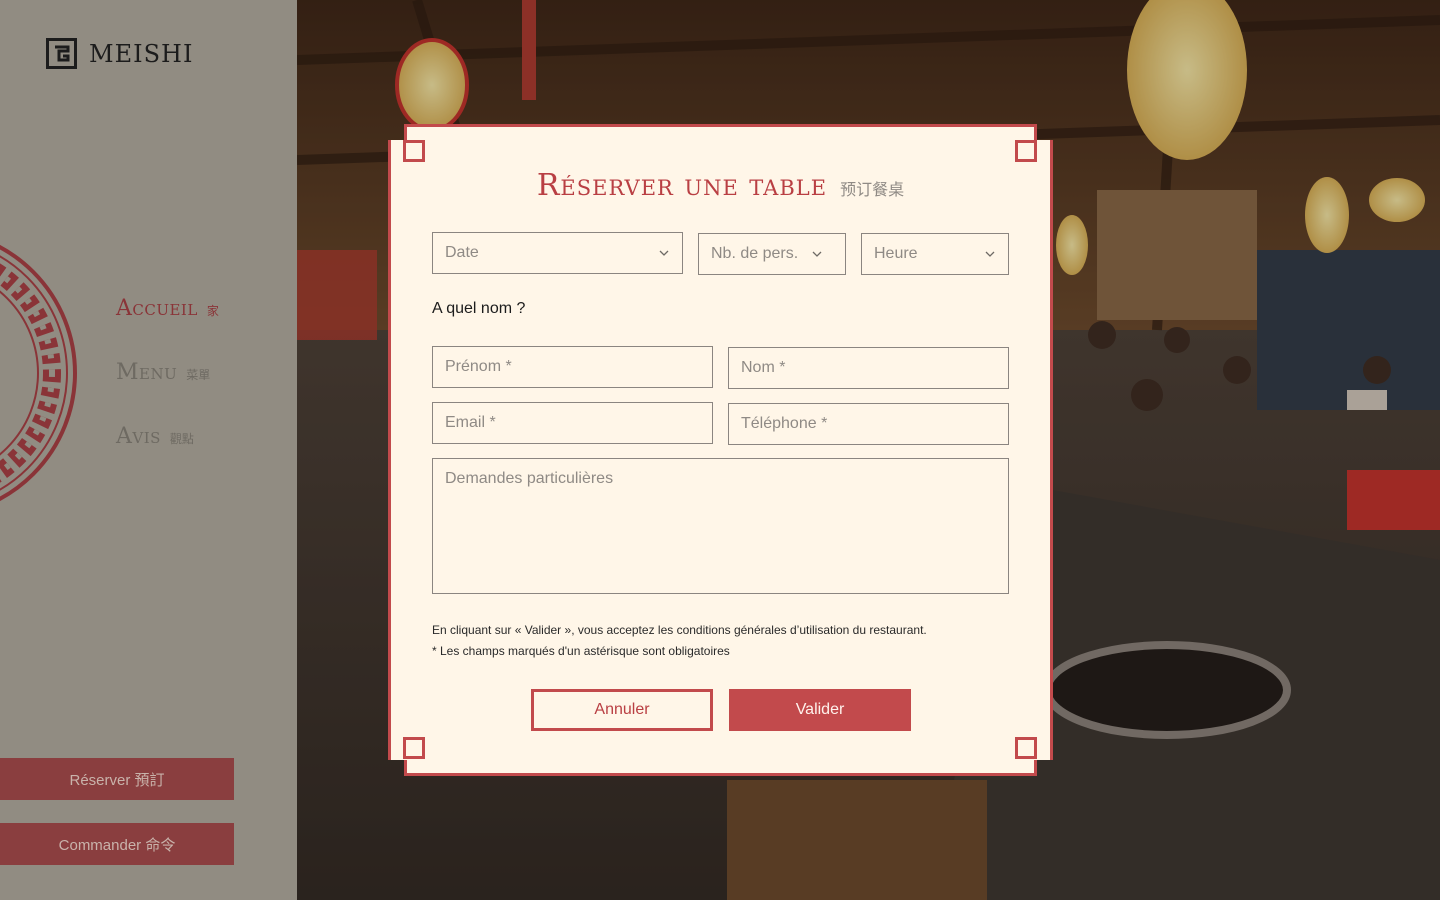 This screenshot has width=1440, height=900. What do you see at coordinates (868, 368) in the screenshot?
I see `lastname-input: Nom *` at bounding box center [868, 368].